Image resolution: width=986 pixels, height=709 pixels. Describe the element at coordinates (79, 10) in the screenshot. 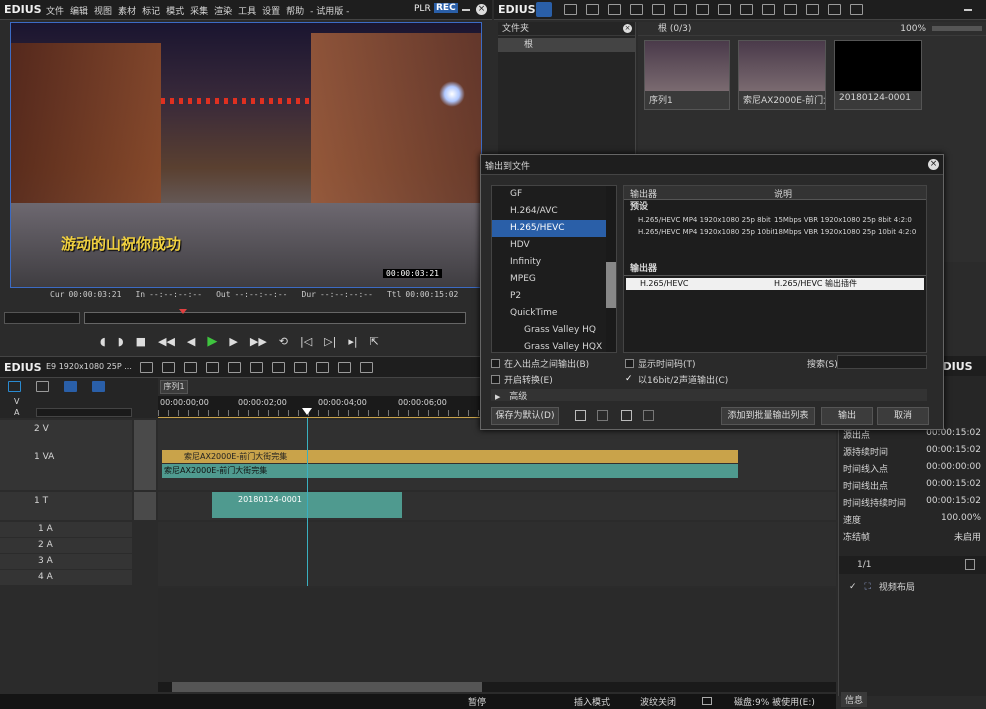

I see `menu-edit: 编辑` at that location.